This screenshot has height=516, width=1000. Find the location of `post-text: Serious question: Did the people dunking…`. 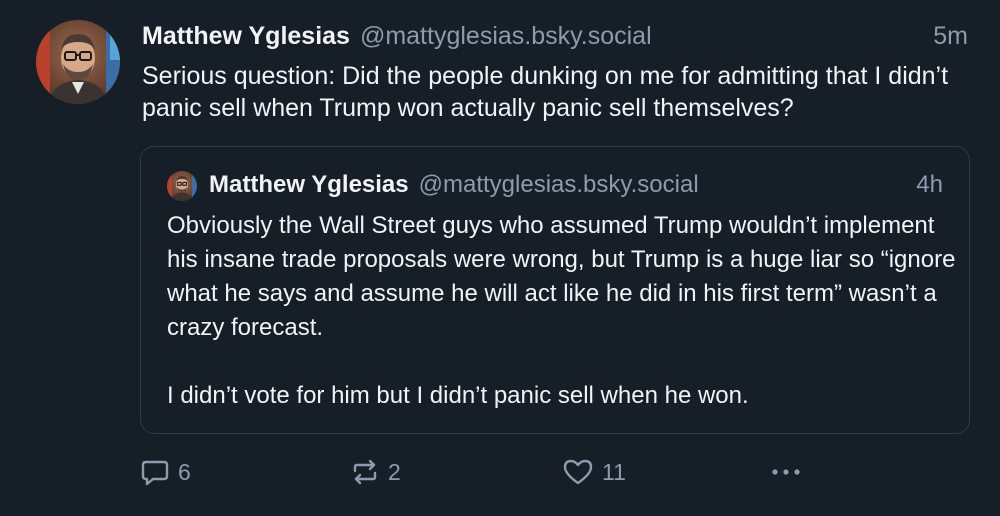

post-text: Serious question: Did the people dunking… is located at coordinates (545, 92).